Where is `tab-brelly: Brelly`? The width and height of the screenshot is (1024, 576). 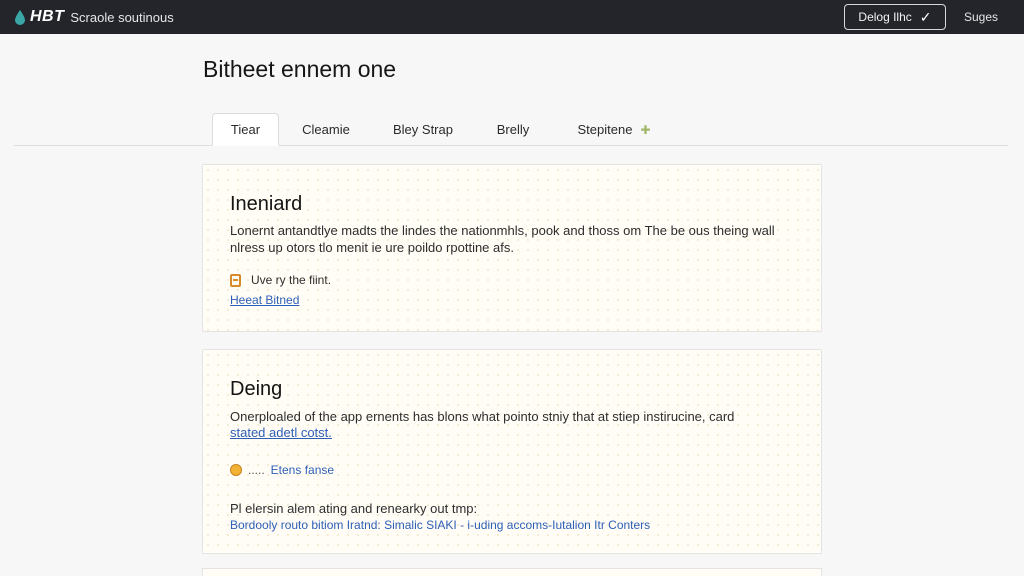 tab-brelly: Brelly is located at coordinates (513, 129).